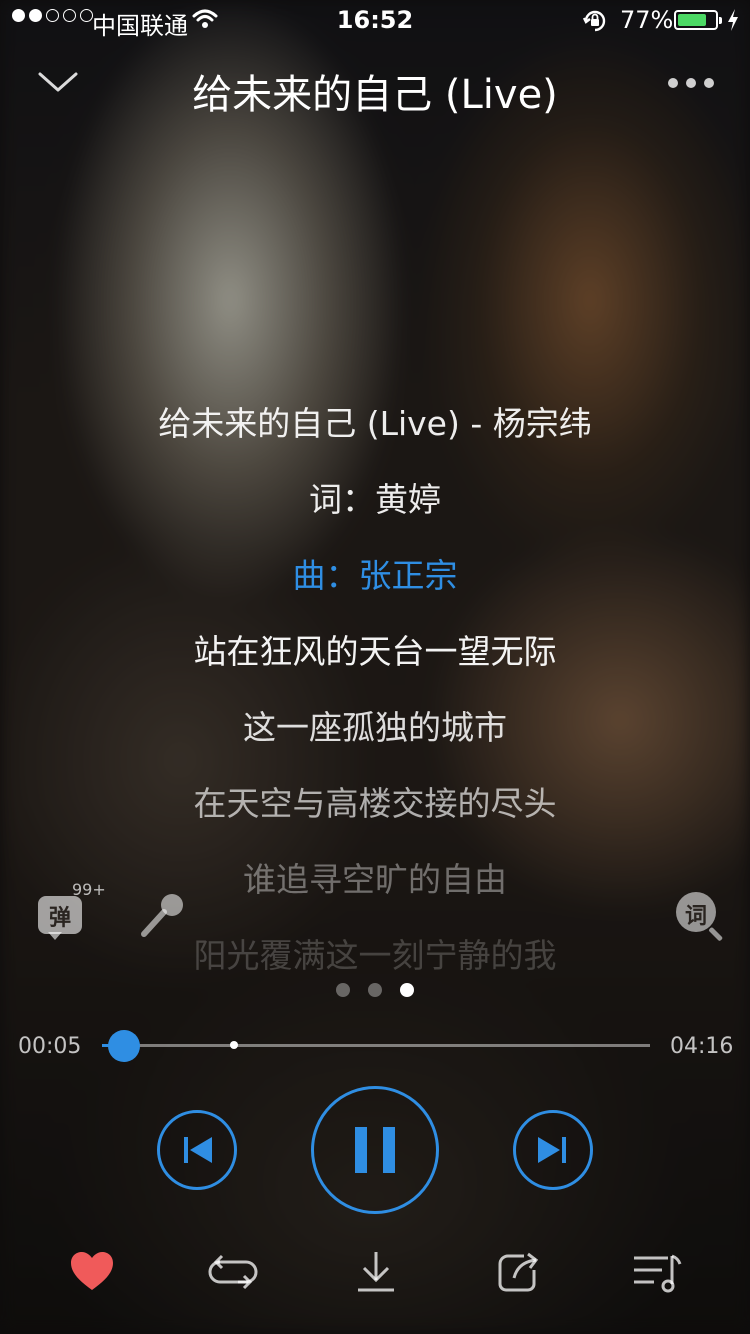  What do you see at coordinates (658, 1272) in the screenshot?
I see `playlist-icon` at bounding box center [658, 1272].